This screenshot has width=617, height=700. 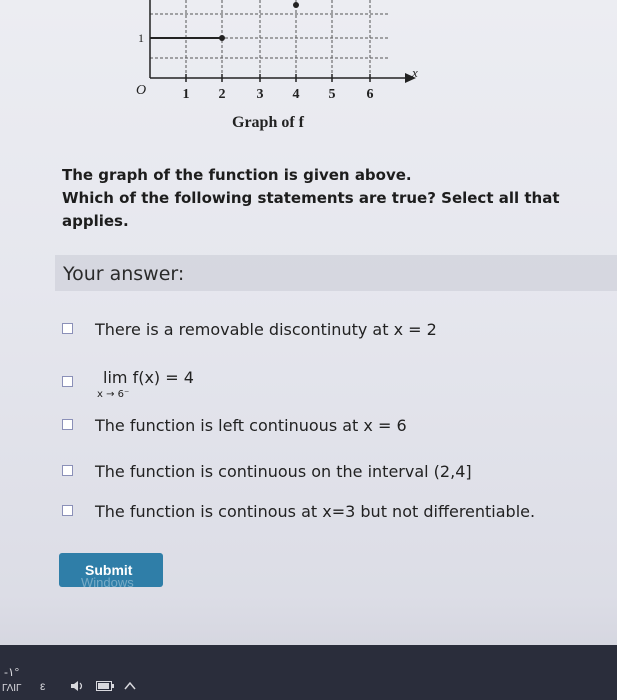 What do you see at coordinates (130, 686) in the screenshot?
I see `chevron-up-icon` at bounding box center [130, 686].